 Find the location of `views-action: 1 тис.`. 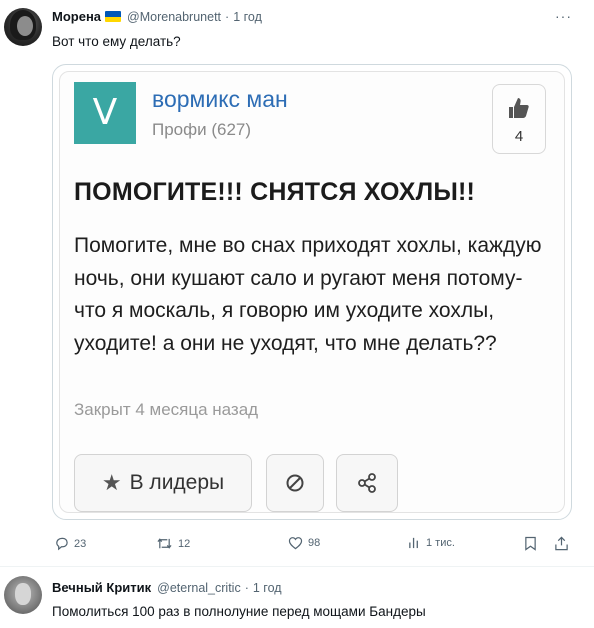

views-action: 1 тис. is located at coordinates (431, 542).